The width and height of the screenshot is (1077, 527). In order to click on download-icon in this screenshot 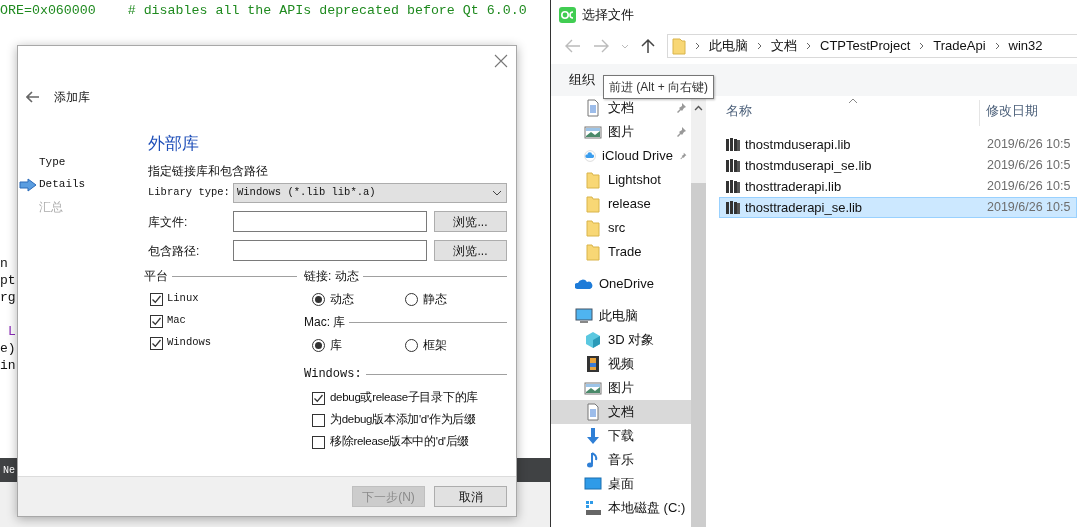, I will do `click(593, 436)`.